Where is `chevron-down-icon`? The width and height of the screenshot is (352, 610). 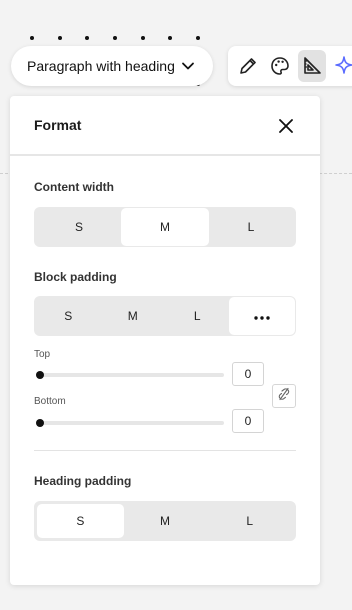 chevron-down-icon is located at coordinates (188, 67).